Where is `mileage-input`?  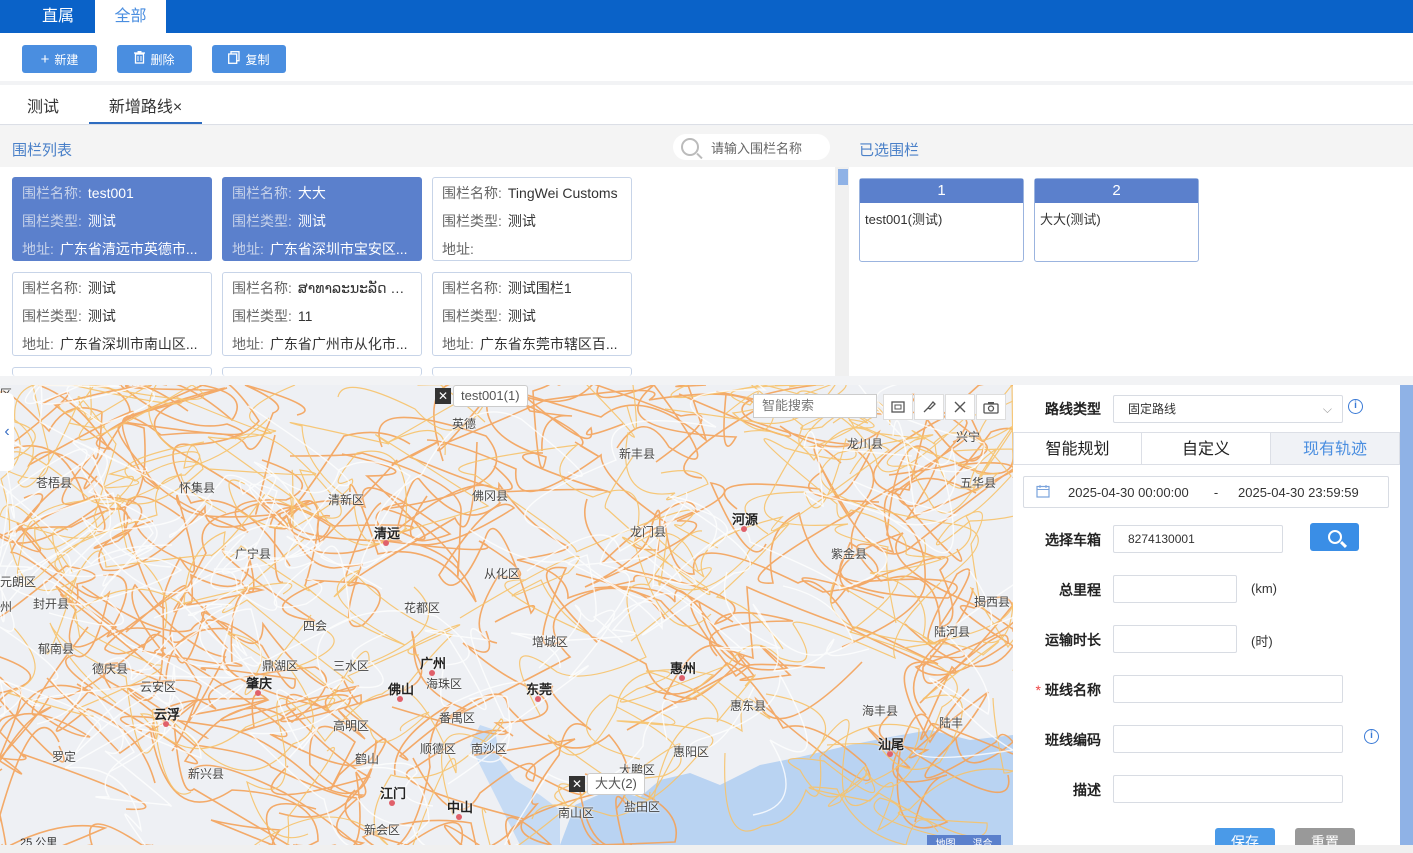
mileage-input is located at coordinates (1175, 589).